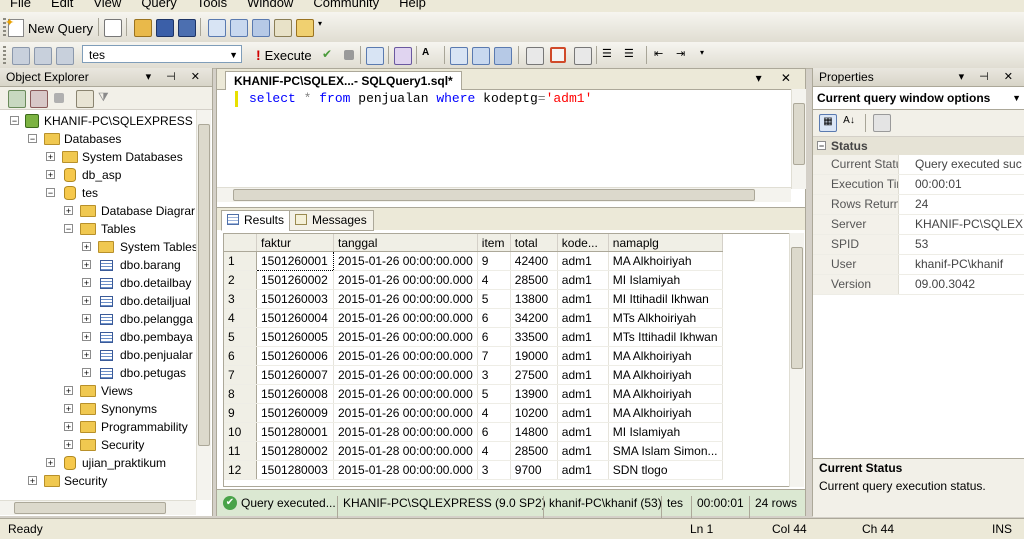 The height and width of the screenshot is (539, 1024). I want to click on filter-icon: ⧩, so click(106, 98).